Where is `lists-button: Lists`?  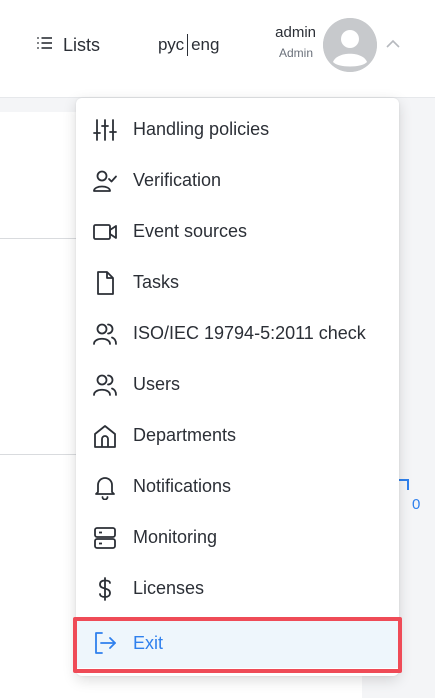 lists-button: Lists is located at coordinates (67, 45).